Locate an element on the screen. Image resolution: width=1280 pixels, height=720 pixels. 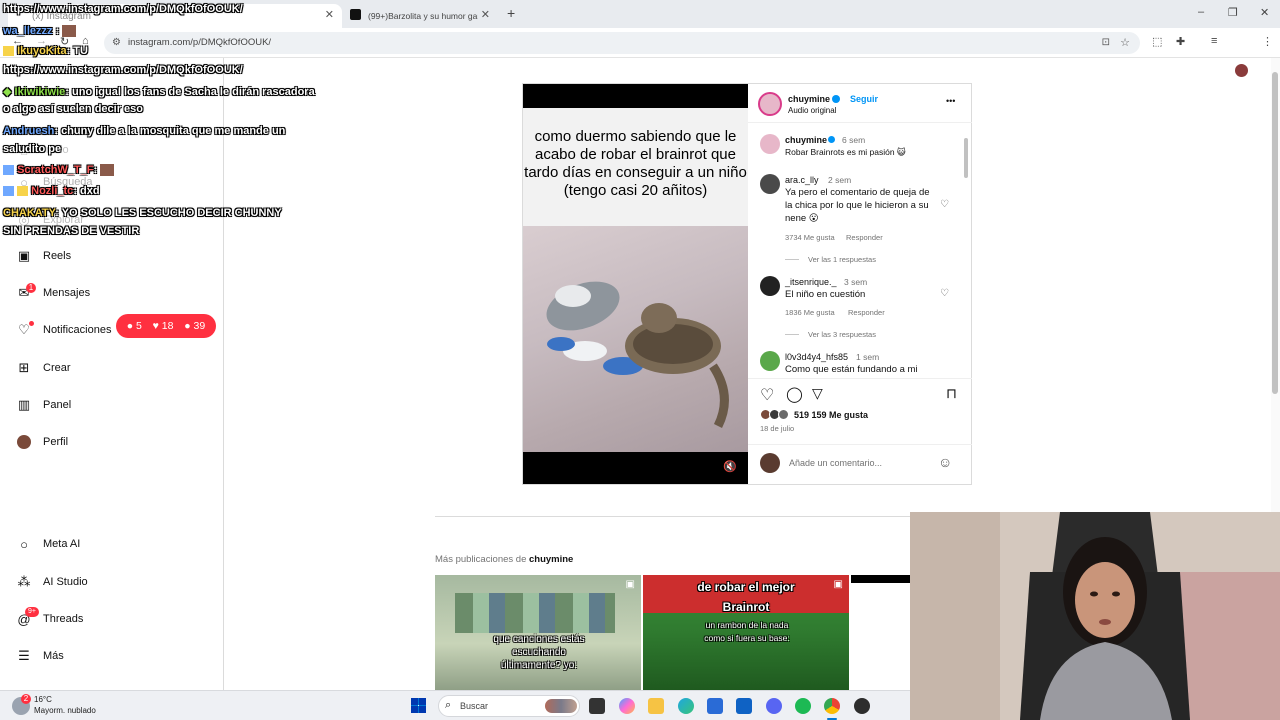
mute-icon: 🔇 is located at coordinates (730, 466).